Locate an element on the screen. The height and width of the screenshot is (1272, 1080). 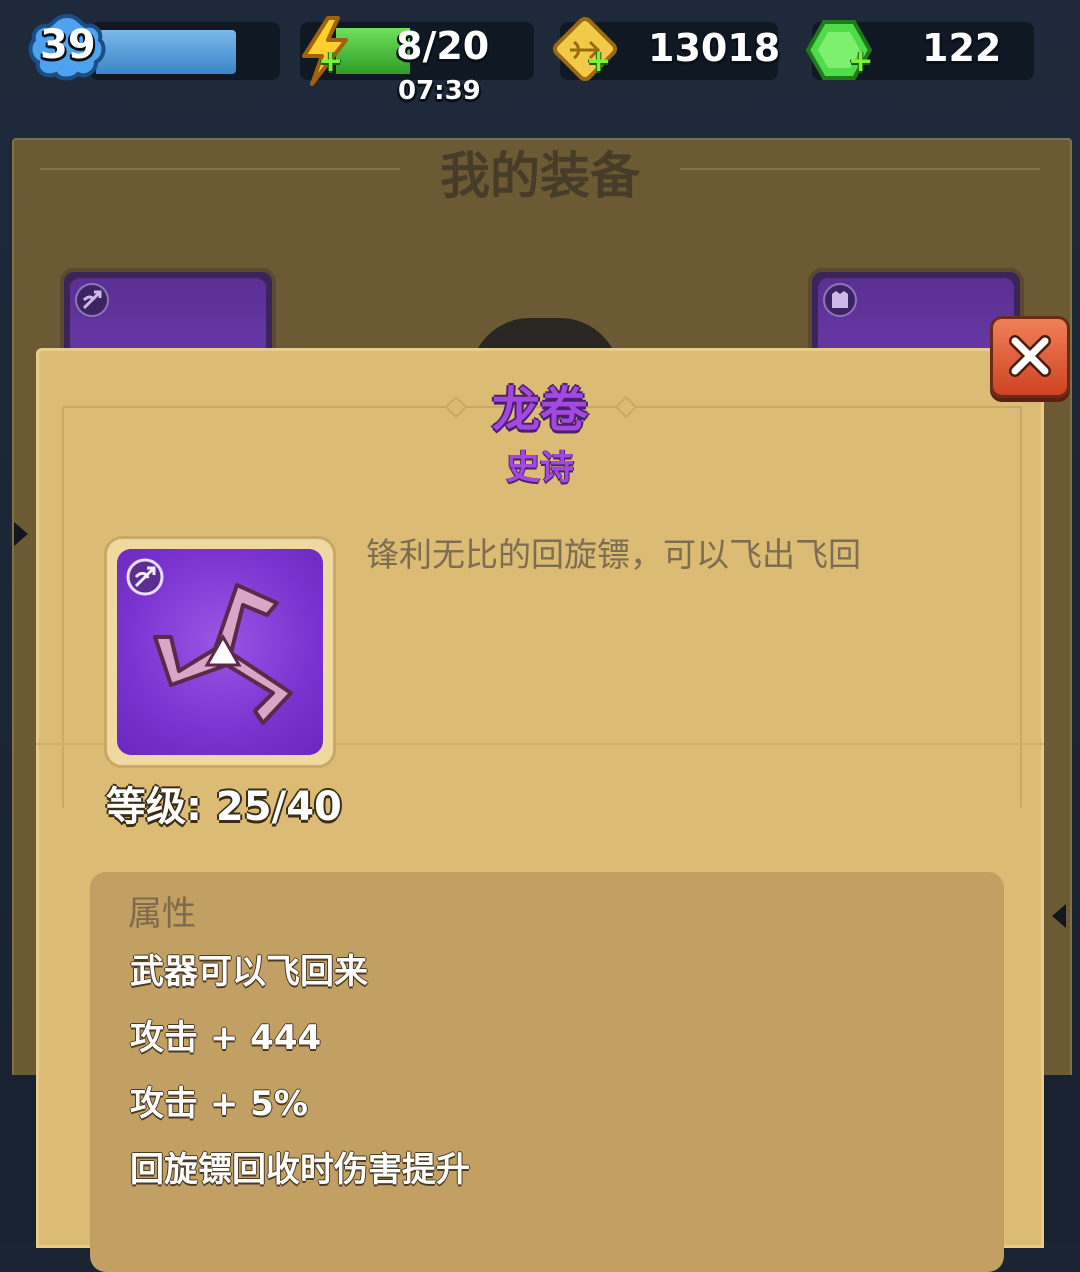
xp-bar is located at coordinates (166, 52).